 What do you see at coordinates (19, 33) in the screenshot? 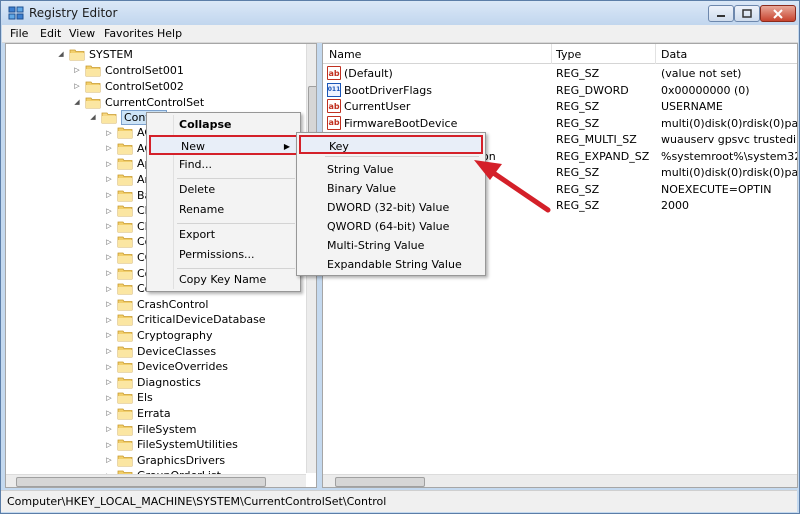
I see `menu-file: File` at bounding box center [19, 33].